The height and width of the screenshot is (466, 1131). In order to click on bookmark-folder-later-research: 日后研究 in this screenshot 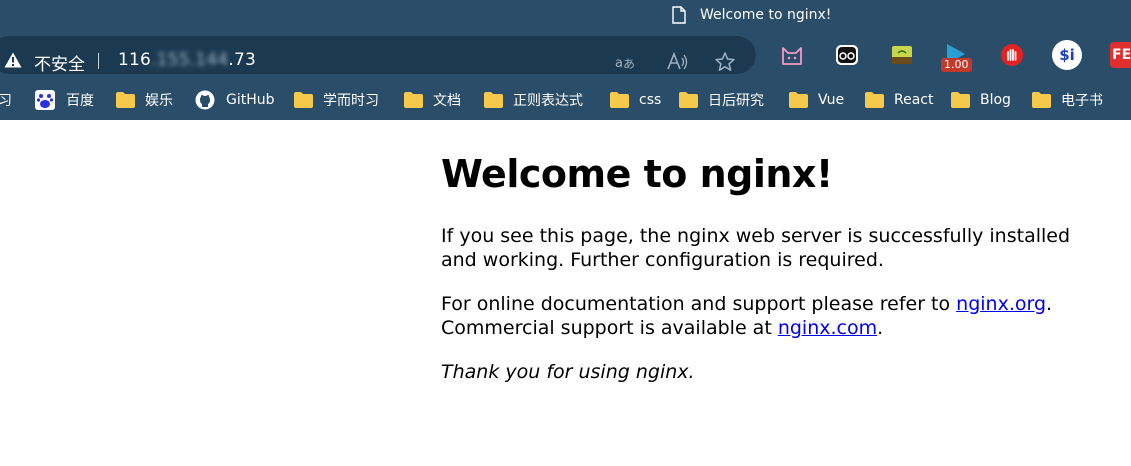, I will do `click(721, 100)`.